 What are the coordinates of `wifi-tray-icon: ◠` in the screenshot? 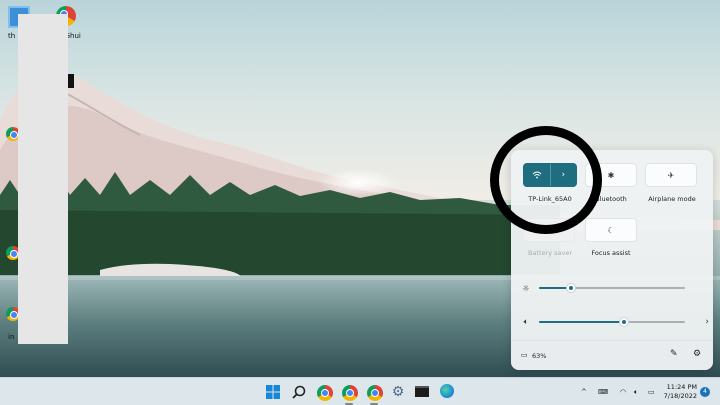 It's located at (623, 391).